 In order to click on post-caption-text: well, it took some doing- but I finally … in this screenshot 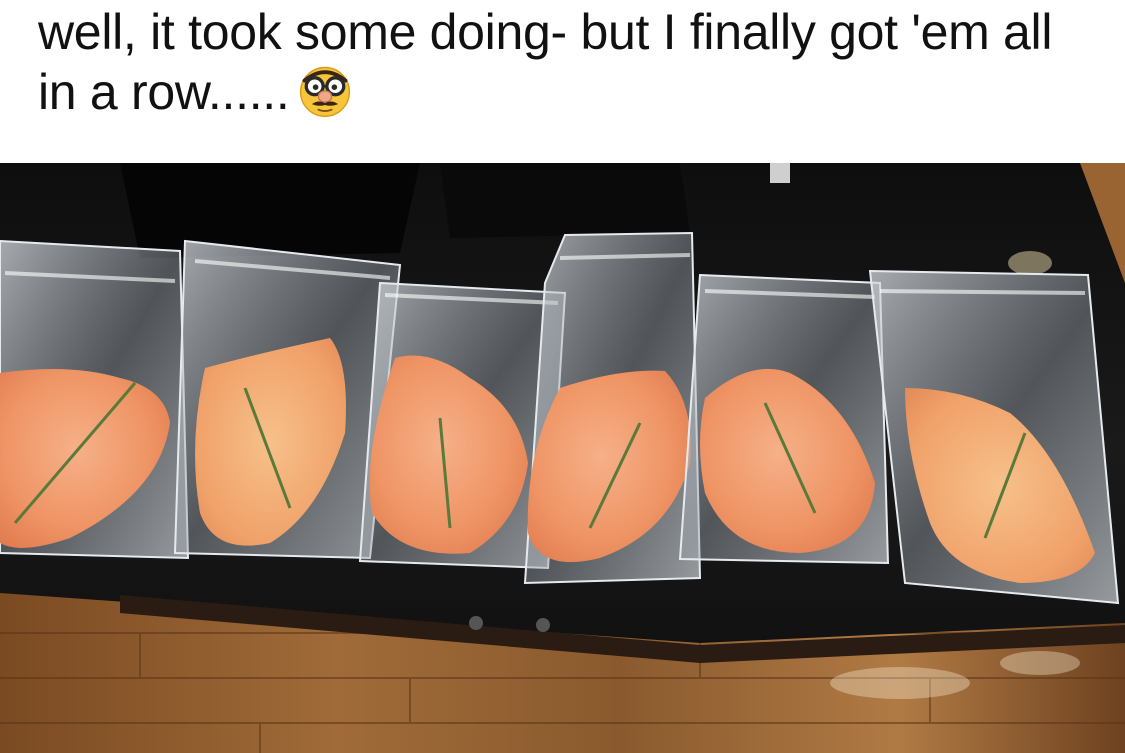, I will do `click(545, 62)`.